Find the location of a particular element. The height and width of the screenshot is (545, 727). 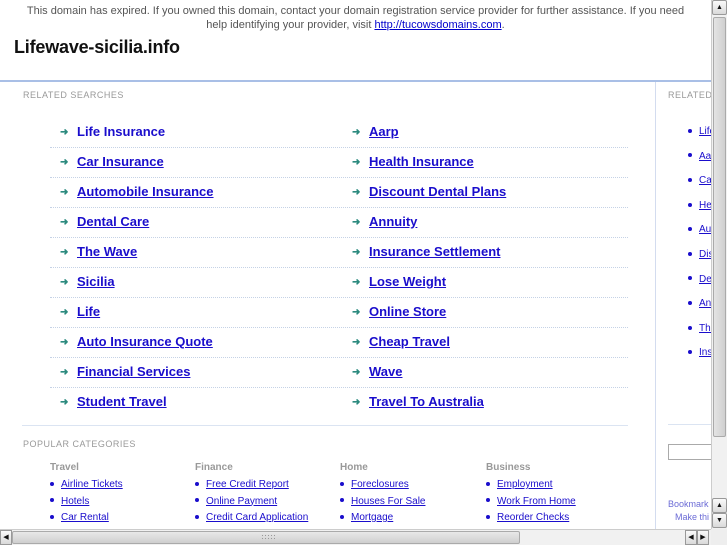

scrollbar-corner is located at coordinates (719, 537).